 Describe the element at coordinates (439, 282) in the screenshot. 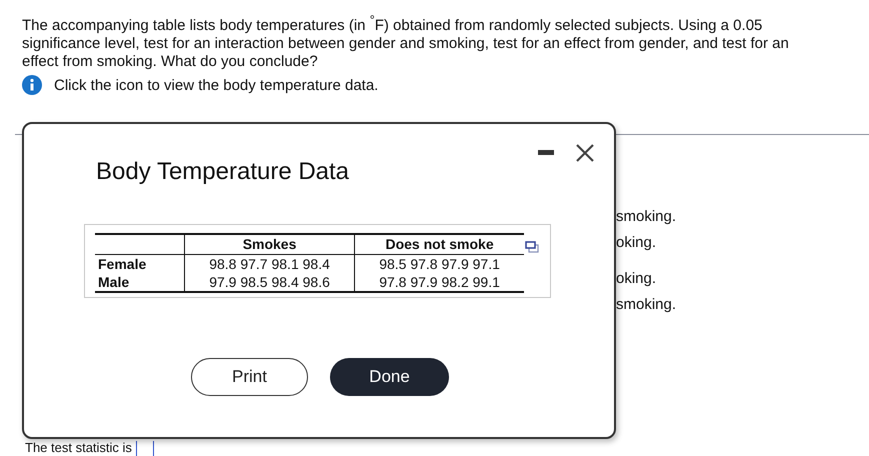

I see `table-cell: 97.8 97.9 98.2 99.1` at that location.